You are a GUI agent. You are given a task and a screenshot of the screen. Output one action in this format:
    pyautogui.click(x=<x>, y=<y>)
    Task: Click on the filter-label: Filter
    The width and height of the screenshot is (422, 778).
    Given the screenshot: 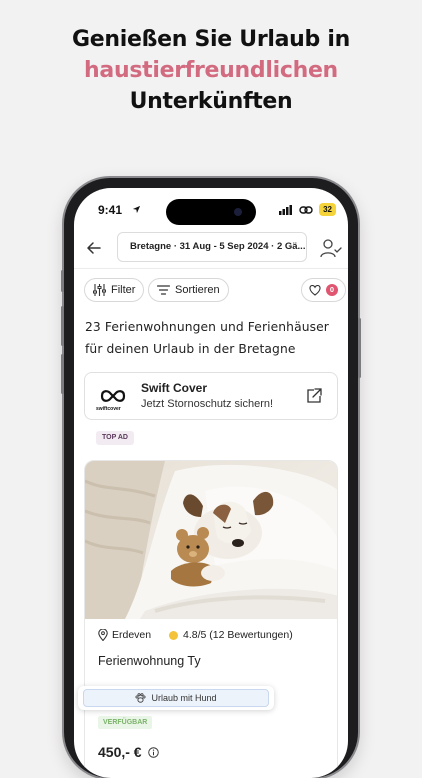 What is the action you would take?
    pyautogui.click(x=123, y=290)
    